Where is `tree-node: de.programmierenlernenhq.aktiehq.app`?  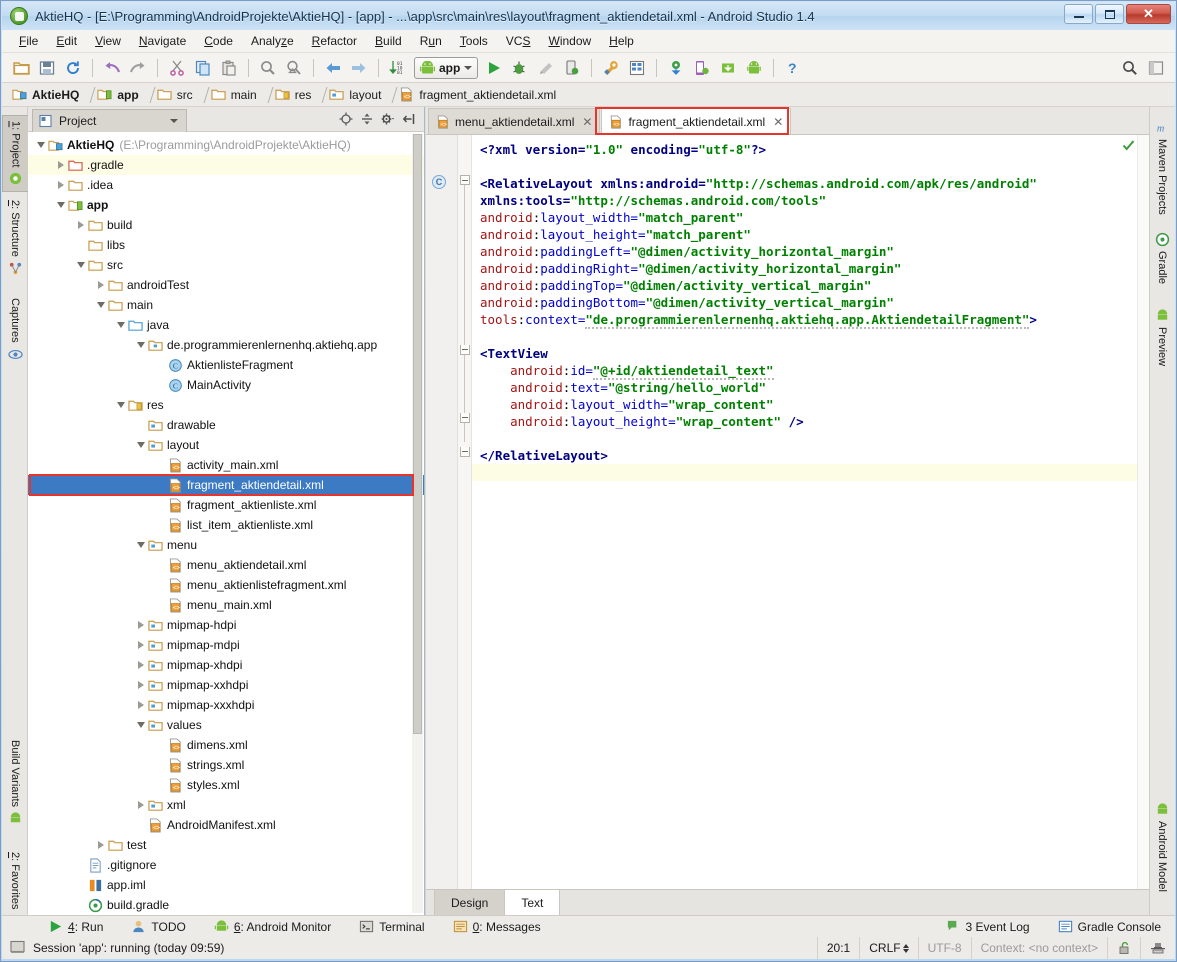 tree-node: de.programmierenlernenhq.aktiehq.app is located at coordinates (226, 345).